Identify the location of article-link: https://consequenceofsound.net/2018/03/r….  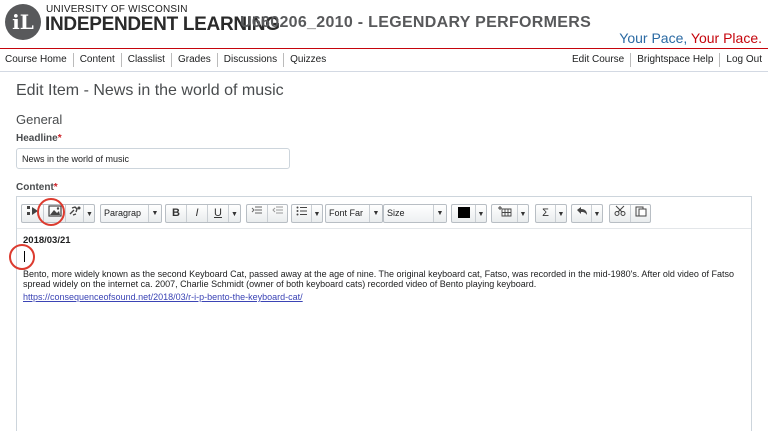
(163, 297).